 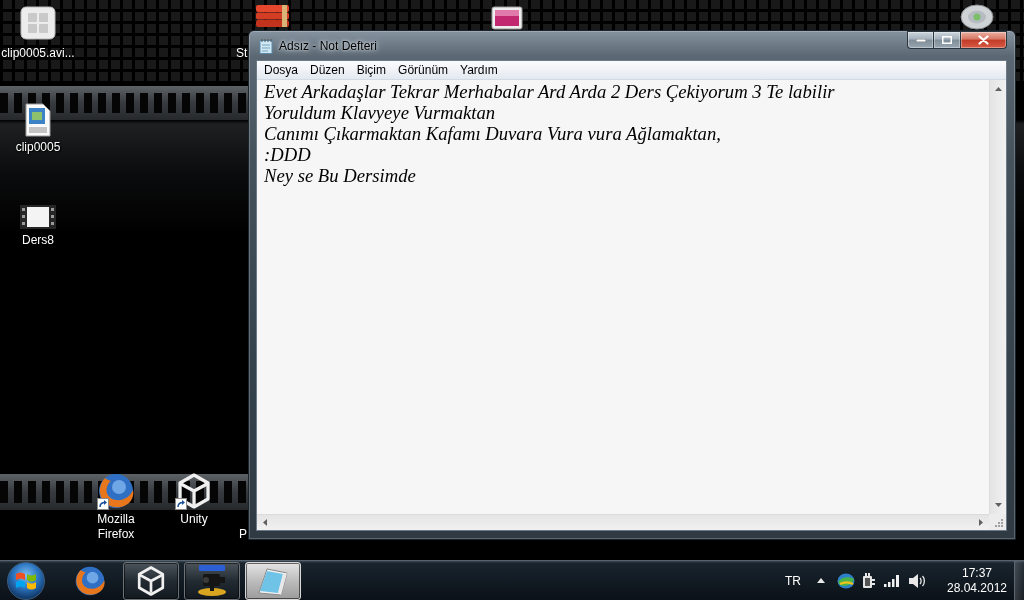 I want to click on scroll-left-icon, so click(x=265, y=522).